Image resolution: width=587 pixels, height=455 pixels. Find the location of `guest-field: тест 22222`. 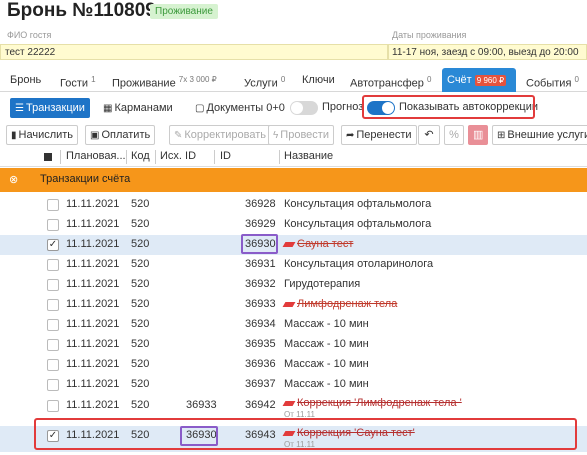

guest-field: тест 22222 is located at coordinates (194, 52).